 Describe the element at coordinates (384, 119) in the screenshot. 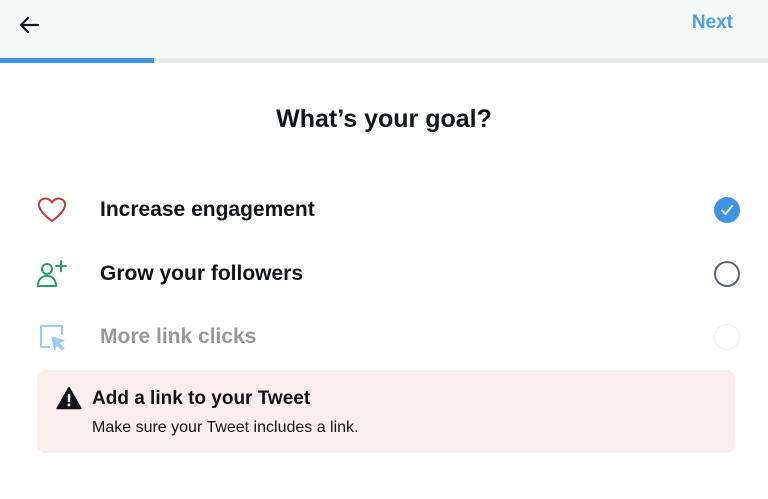

I see `page-title: What’s your goal?` at that location.